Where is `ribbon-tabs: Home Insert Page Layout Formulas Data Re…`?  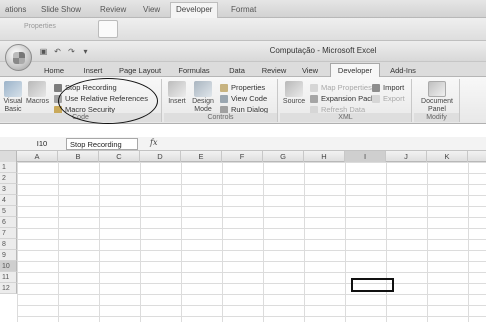
ribbon-tabs: Home Insert Page Layout Formulas Data Re… is located at coordinates (243, 70).